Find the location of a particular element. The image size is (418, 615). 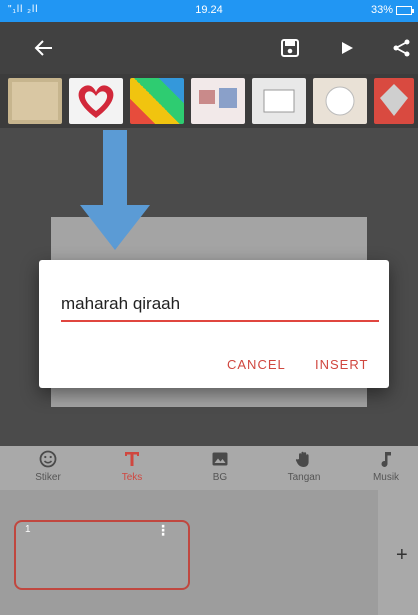

tool-bg: BG is located at coordinates (220, 466).